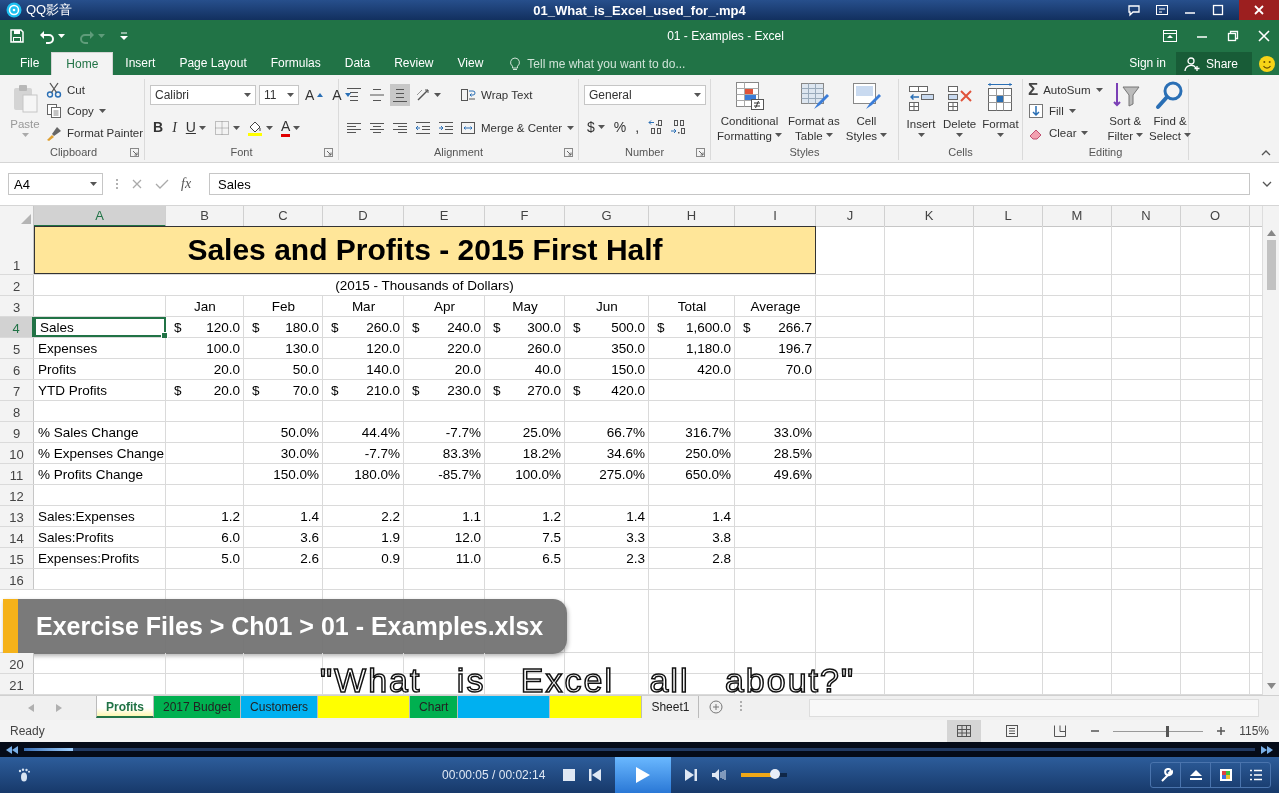  What do you see at coordinates (716, 707) in the screenshot?
I see `add-sheet-icon` at bounding box center [716, 707].